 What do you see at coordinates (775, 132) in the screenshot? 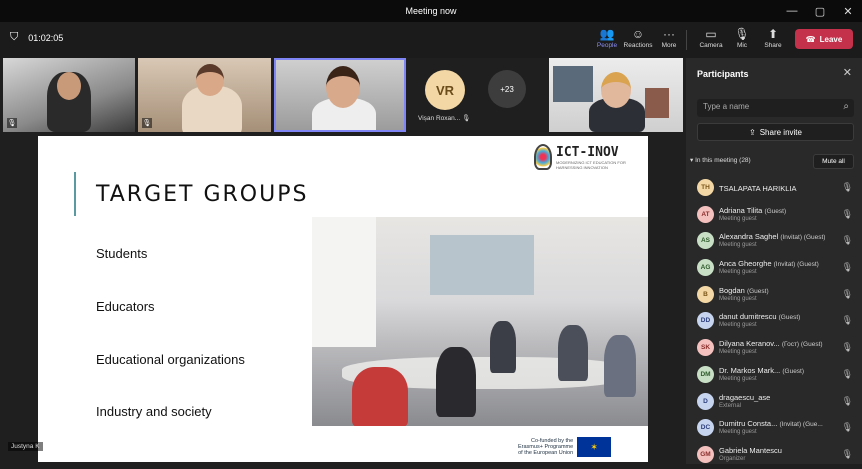
I see `share-invite-button: ⇪ Share invite` at bounding box center [775, 132].